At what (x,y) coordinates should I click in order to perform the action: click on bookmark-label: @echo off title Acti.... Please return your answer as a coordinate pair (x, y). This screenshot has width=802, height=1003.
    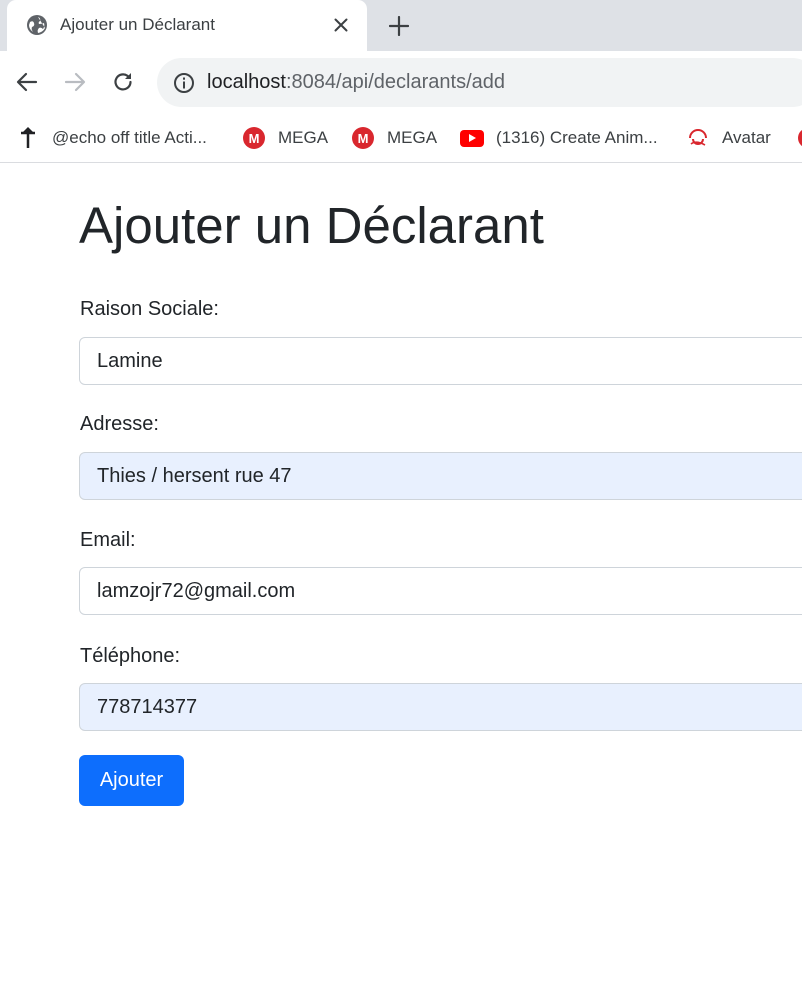
    Looking at the image, I should click on (129, 137).